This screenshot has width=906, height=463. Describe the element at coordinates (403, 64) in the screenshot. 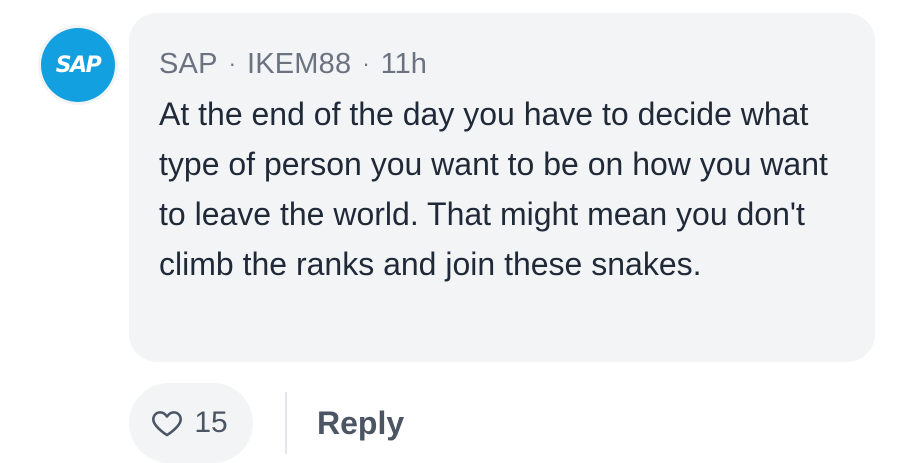

I see `timestamp: 11h` at that location.